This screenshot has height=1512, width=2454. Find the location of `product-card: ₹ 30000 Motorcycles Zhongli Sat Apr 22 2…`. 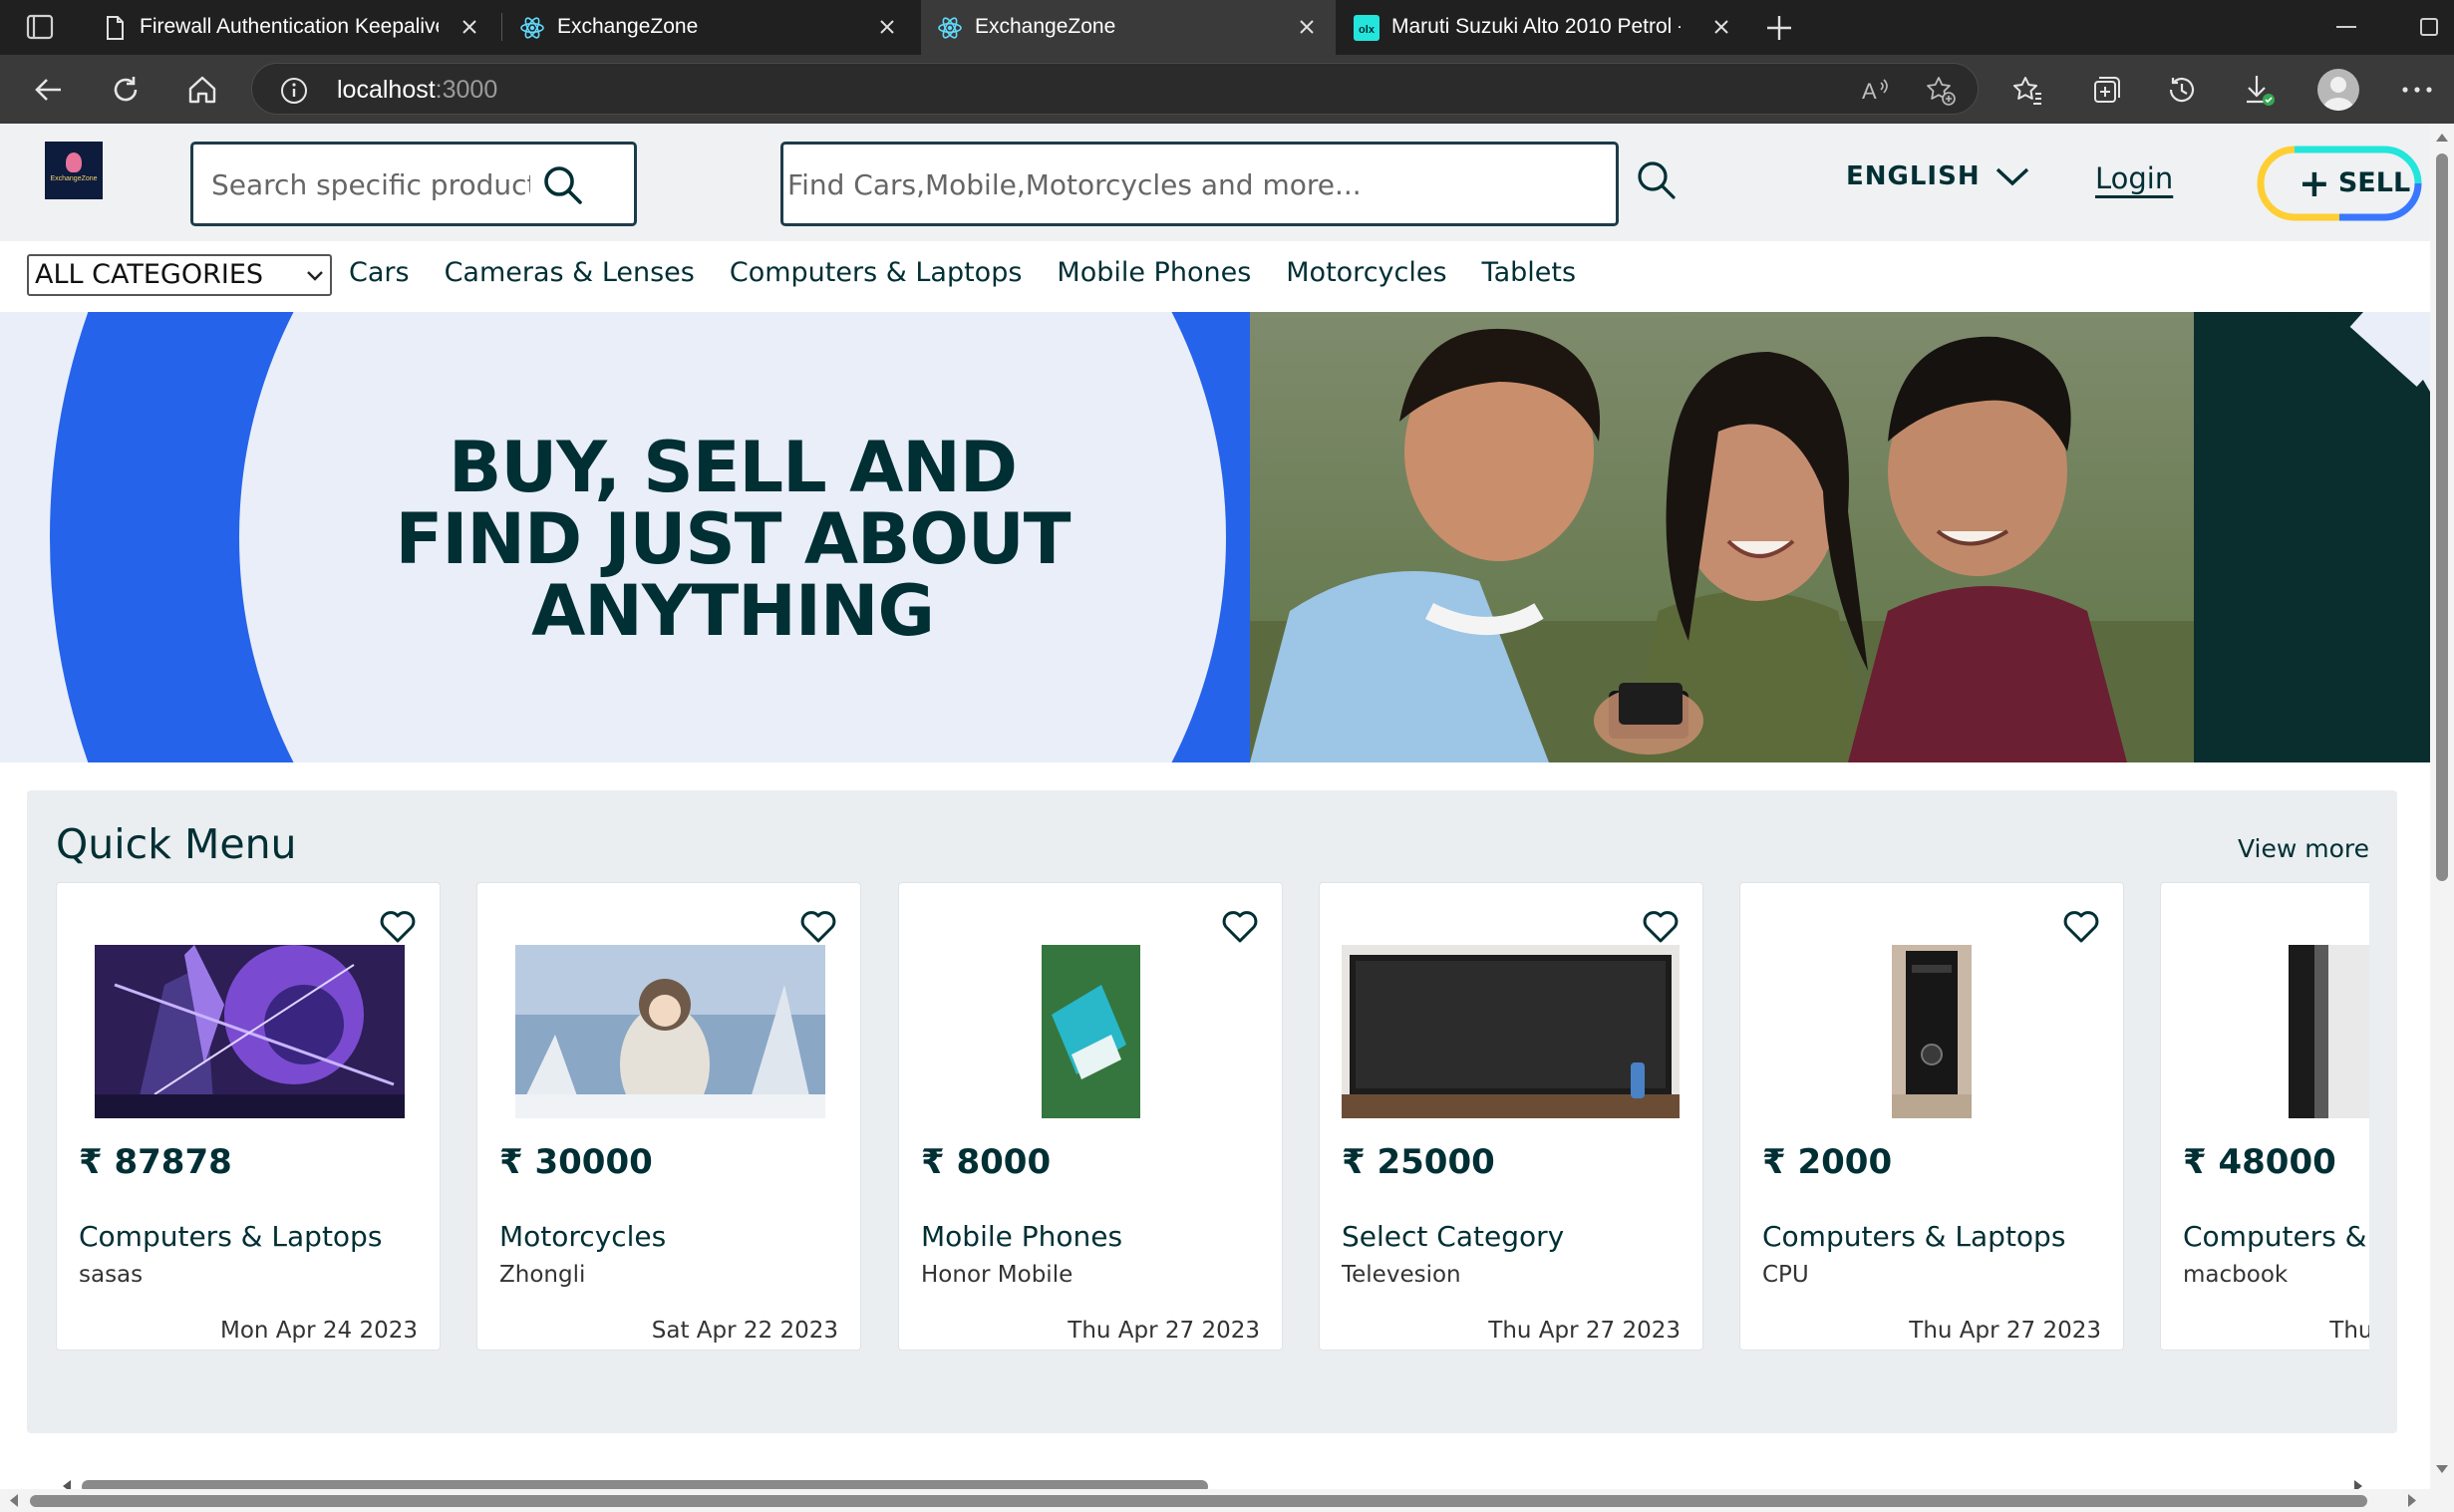

product-card: ₹ 30000 Motorcycles Zhongli Sat Apr 22 2… is located at coordinates (668, 1117).